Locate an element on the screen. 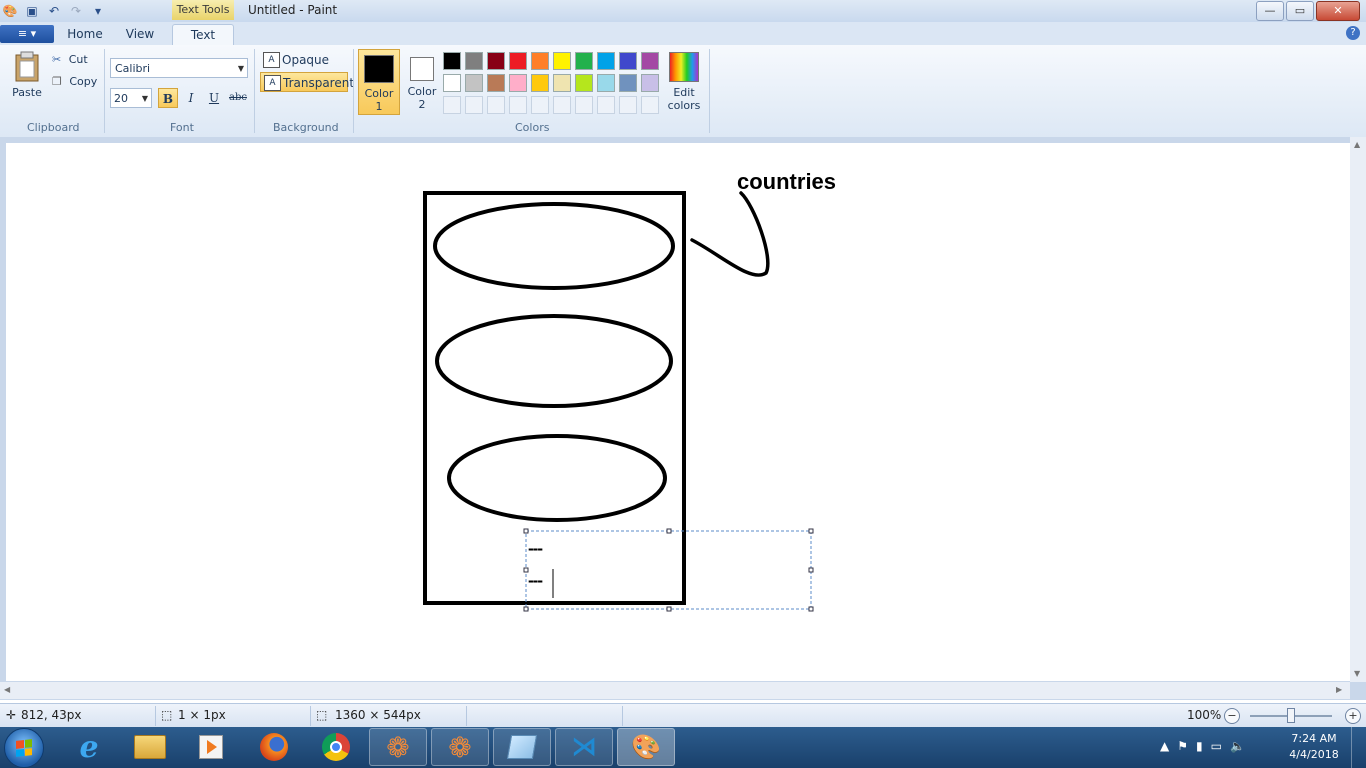 The image size is (1366, 768). help-icon: ? is located at coordinates (1353, 33).